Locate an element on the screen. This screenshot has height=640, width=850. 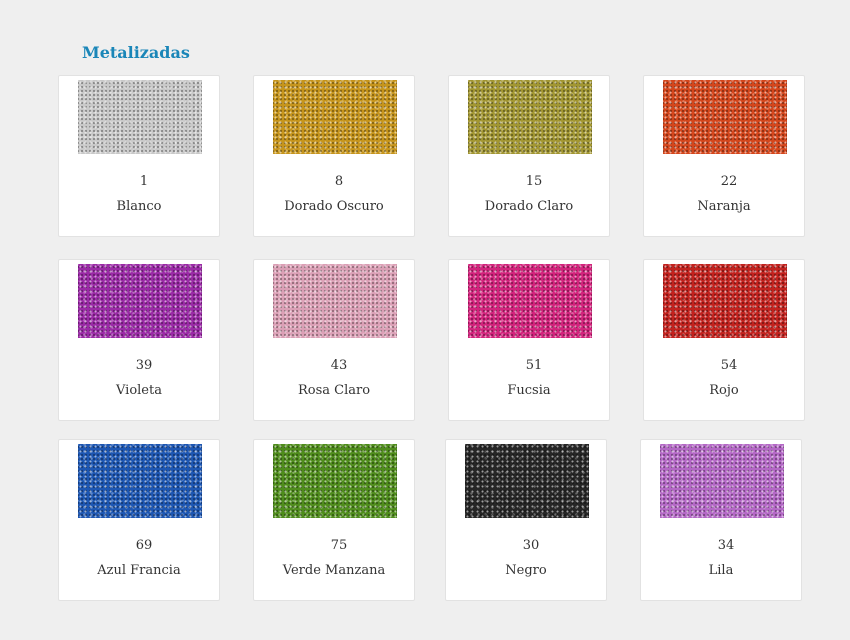
color-name: Fucsia is located at coordinates (529, 390).